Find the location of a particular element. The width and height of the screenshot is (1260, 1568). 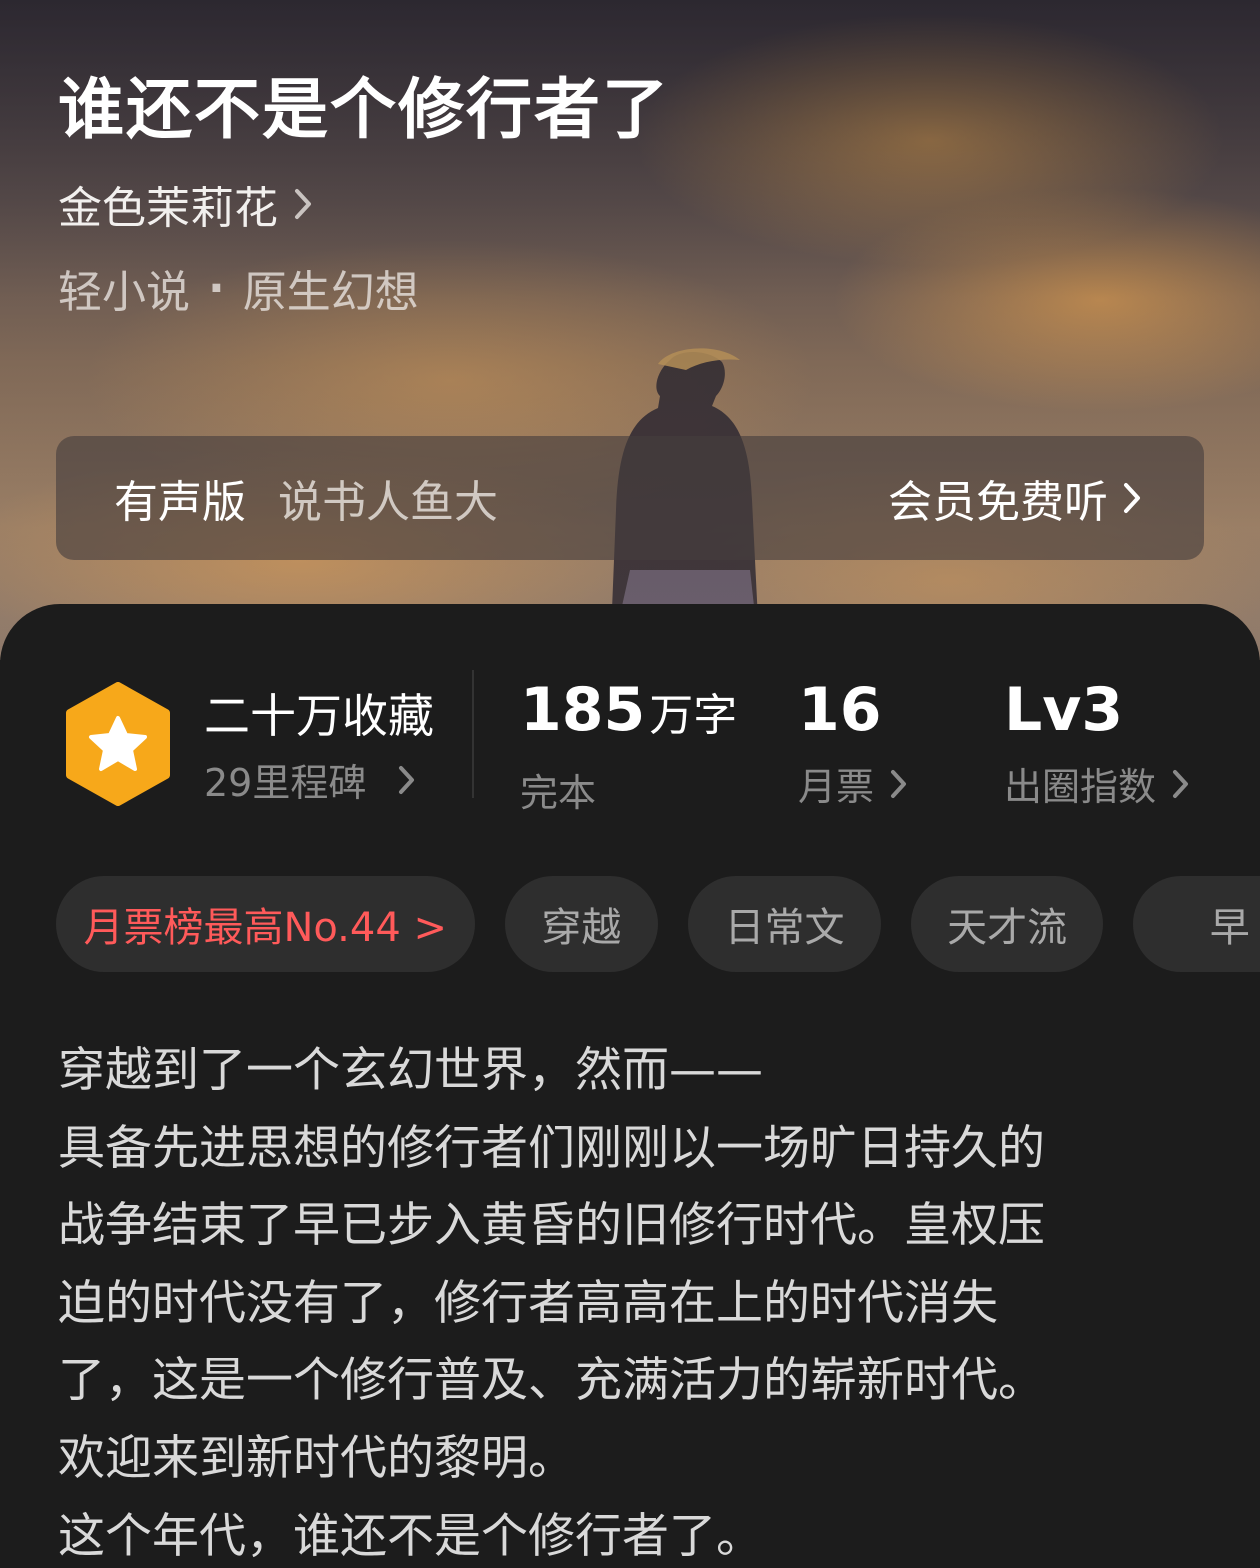

milestone-title: 二十万收藏 is located at coordinates (319, 716).